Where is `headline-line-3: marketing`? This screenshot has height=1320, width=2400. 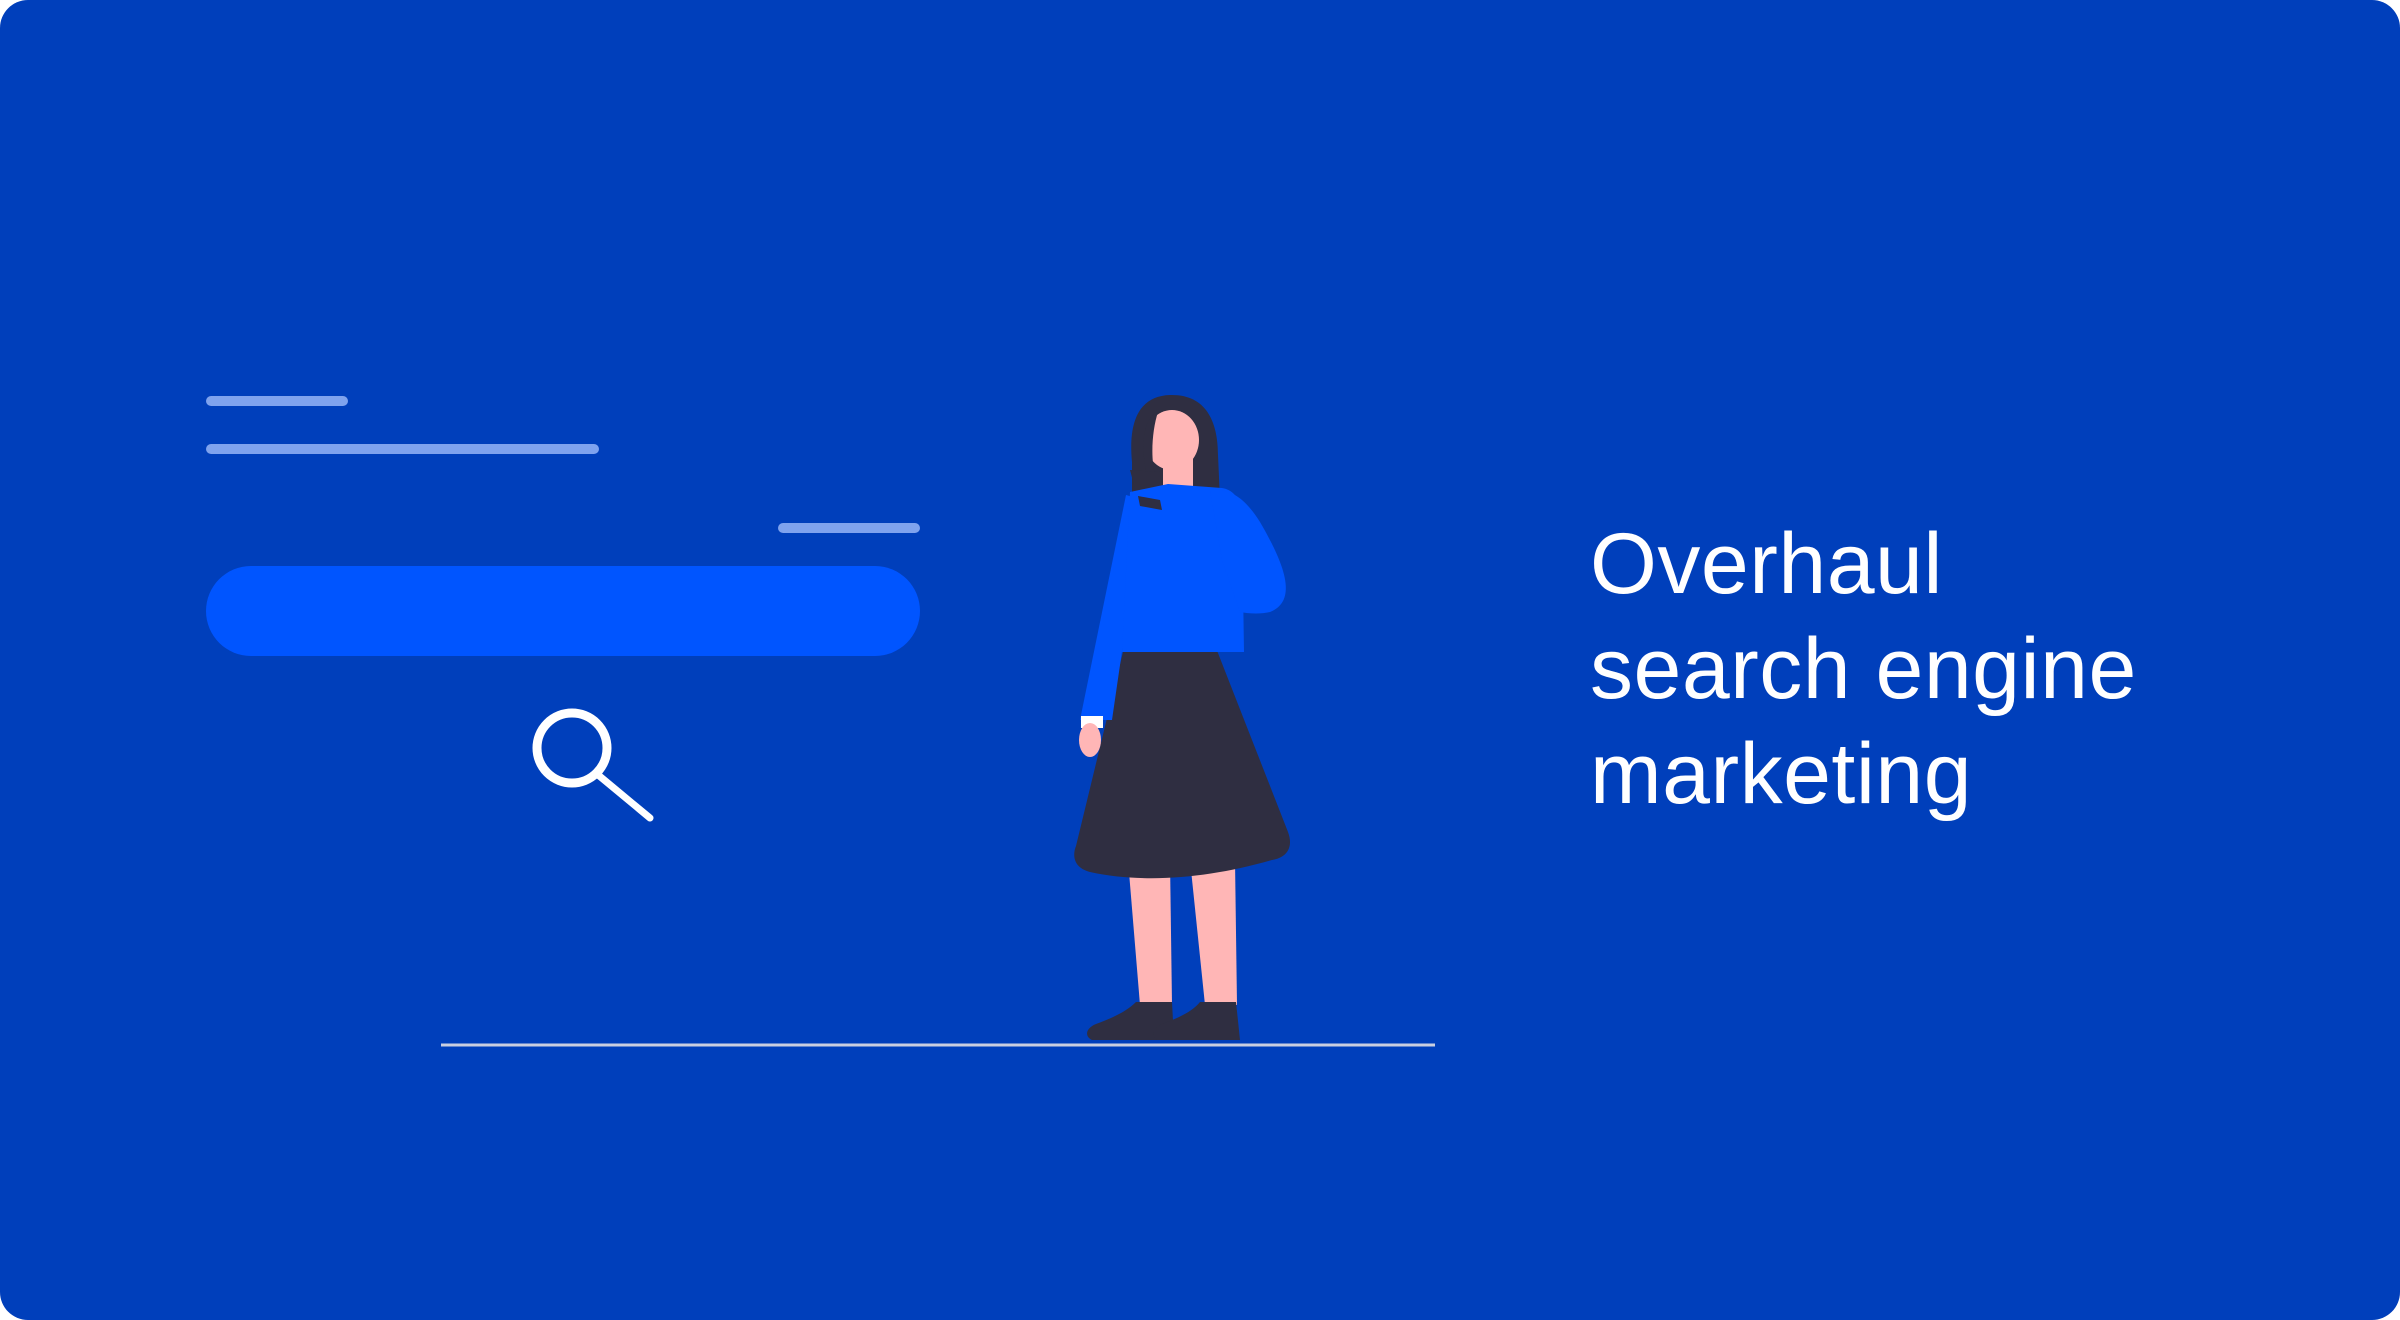
headline-line-3: marketing is located at coordinates (1781, 774).